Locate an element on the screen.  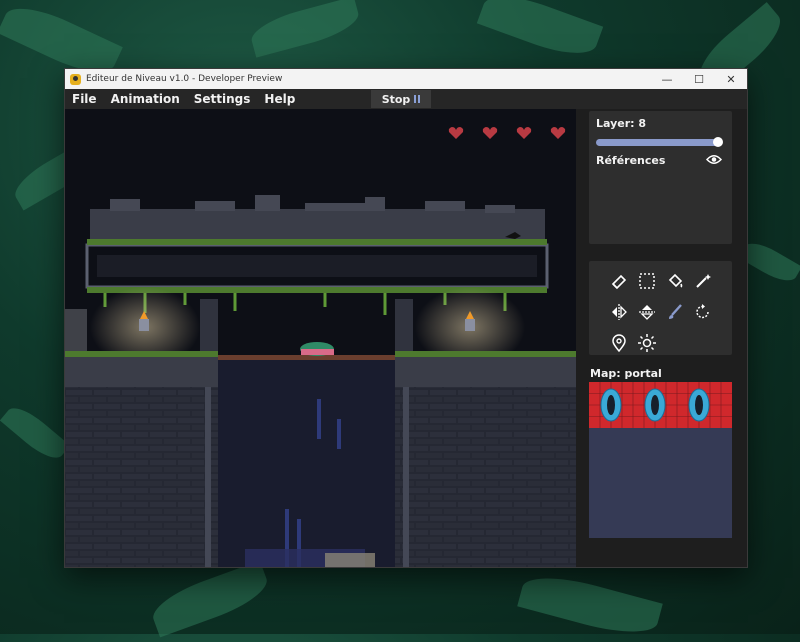
brush-icon is located at coordinates (675, 311).